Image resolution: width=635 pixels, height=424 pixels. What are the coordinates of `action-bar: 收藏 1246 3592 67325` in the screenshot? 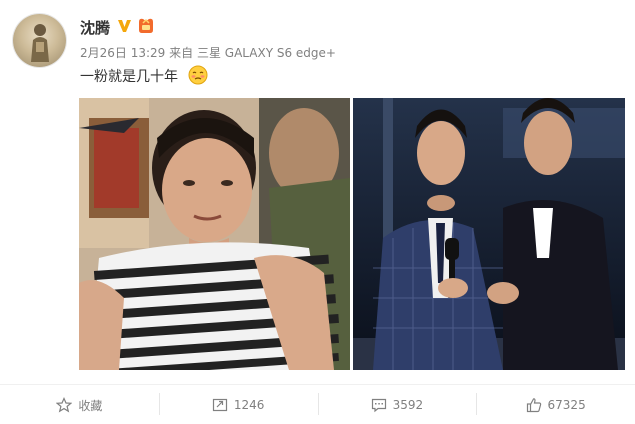 It's located at (317, 405).